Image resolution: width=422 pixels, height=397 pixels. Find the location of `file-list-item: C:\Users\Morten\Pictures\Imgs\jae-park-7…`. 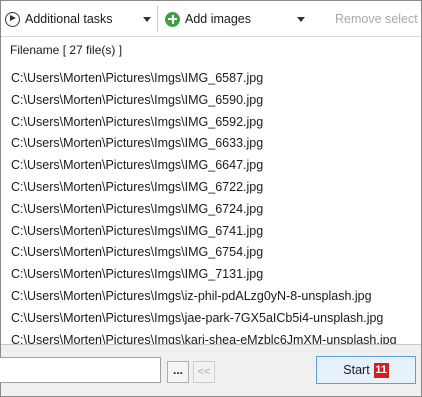

file-list-item: C:\Users\Morten\Pictures\Imgs\jae-park-7… is located at coordinates (216, 319).